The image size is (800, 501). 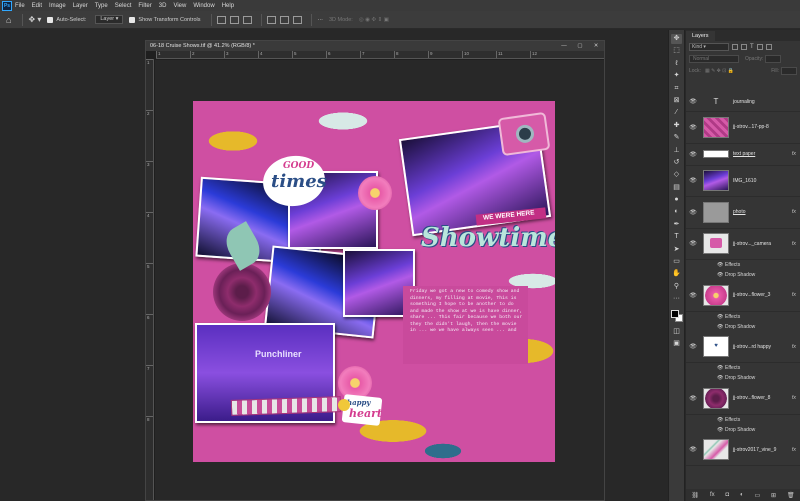 I want to click on layer-row: 👁 jj-strov2017_vine_9 fx, so click(x=743, y=450).